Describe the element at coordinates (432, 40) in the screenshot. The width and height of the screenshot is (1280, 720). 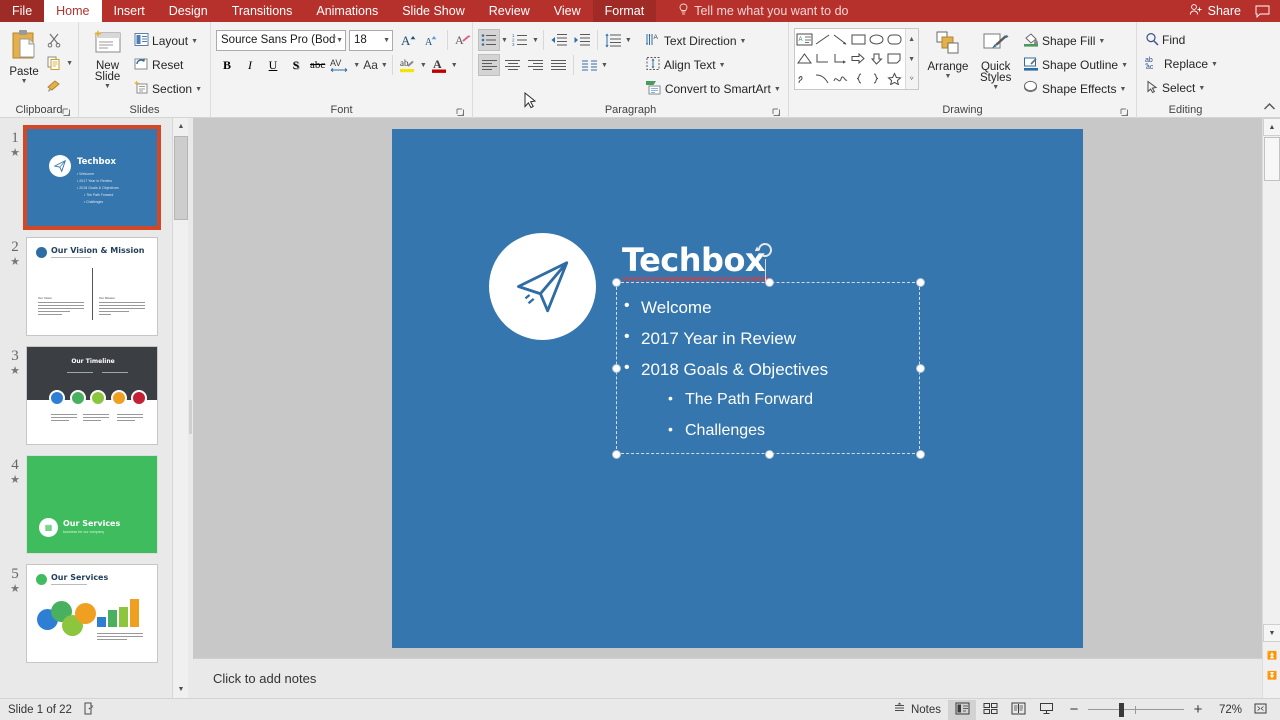
I see `shrink-font-icon: A` at that location.